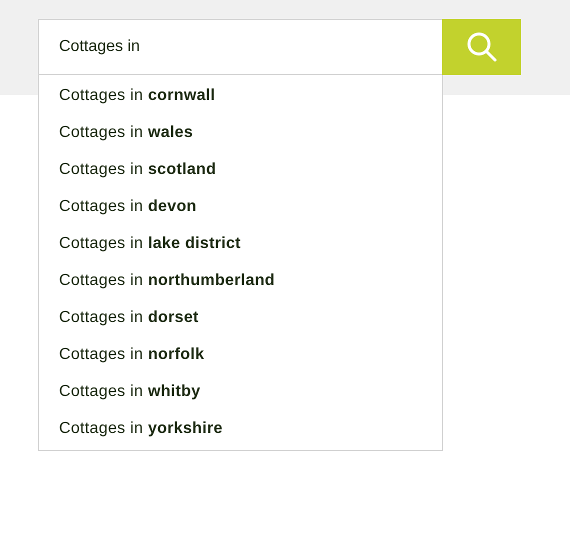  What do you see at coordinates (240, 47) in the screenshot?
I see `search-field: Cottages in` at bounding box center [240, 47].